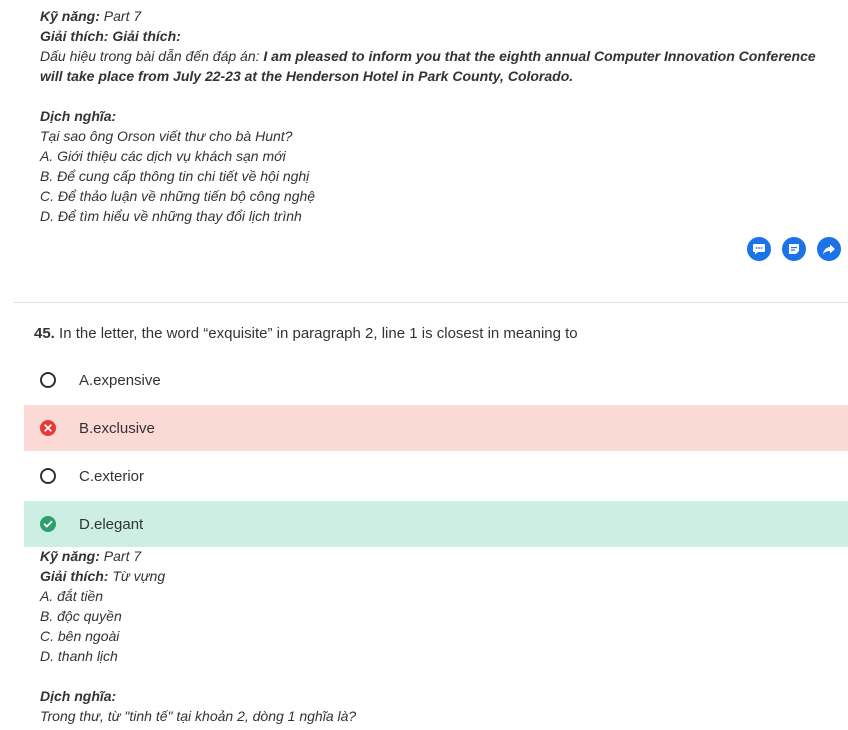 This screenshot has height=730, width=848. Describe the element at coordinates (120, 380) in the screenshot. I see `option-label: A.expensive` at that location.